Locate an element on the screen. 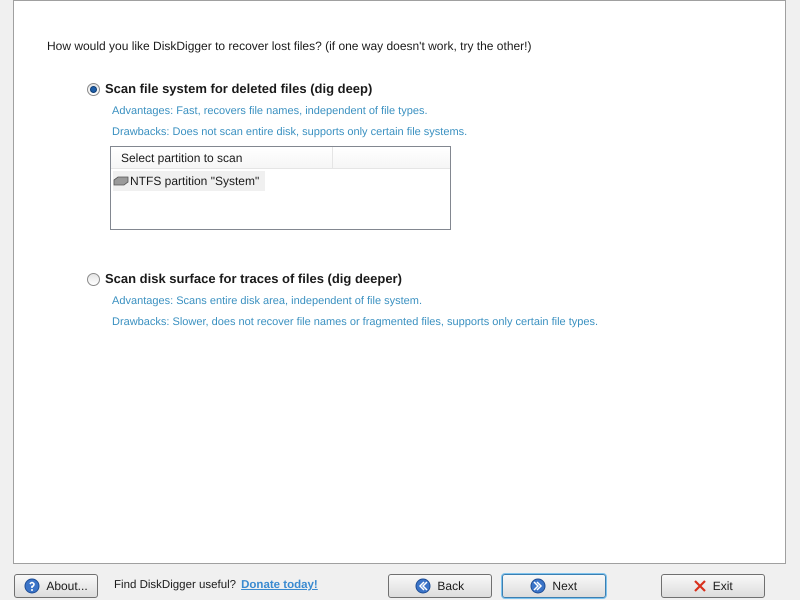  option-label: Scan disk surface for traces of files (dig deeper) is located at coordinates (253, 279).